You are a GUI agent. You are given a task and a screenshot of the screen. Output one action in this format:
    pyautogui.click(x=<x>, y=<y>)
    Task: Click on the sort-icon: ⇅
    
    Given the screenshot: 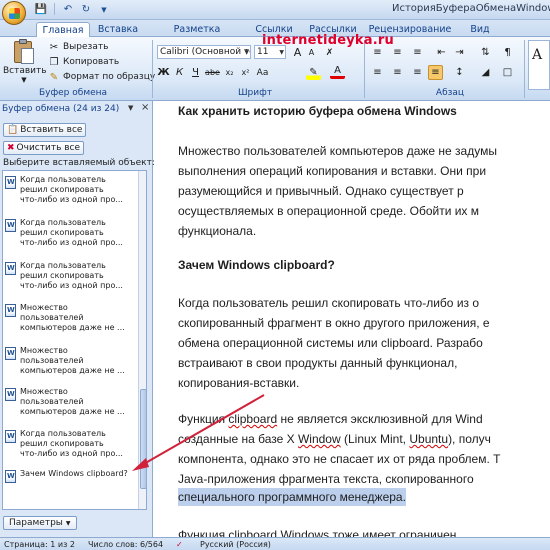 What is the action you would take?
    pyautogui.click(x=485, y=52)
    